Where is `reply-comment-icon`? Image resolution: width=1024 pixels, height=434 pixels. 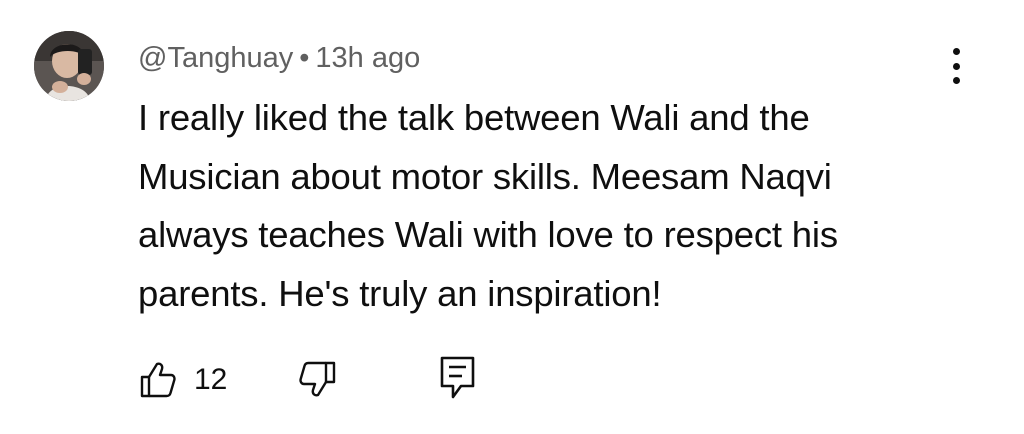
reply-comment-icon is located at coordinates (457, 377).